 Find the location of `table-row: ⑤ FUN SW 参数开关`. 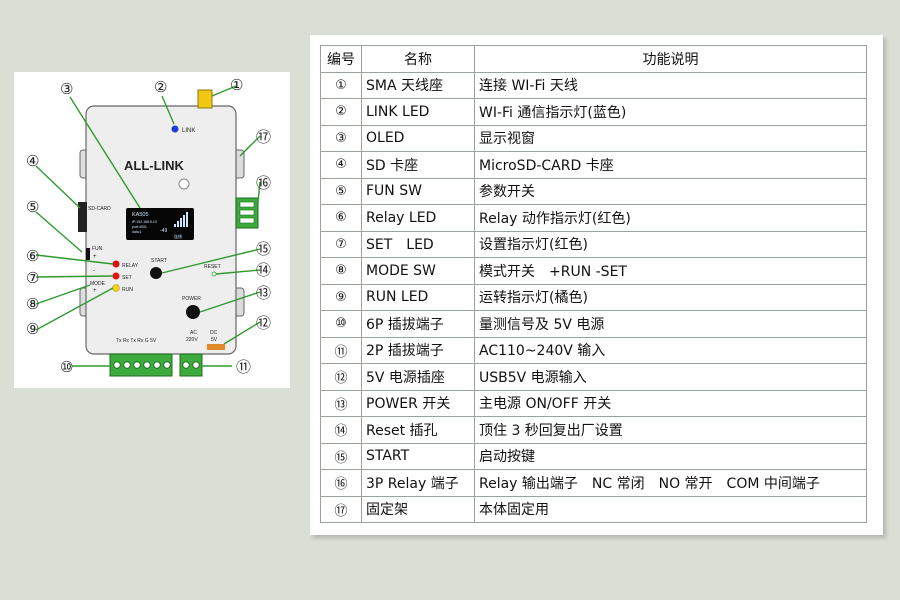

table-row: ⑤ FUN SW 参数开关 is located at coordinates (593, 191).